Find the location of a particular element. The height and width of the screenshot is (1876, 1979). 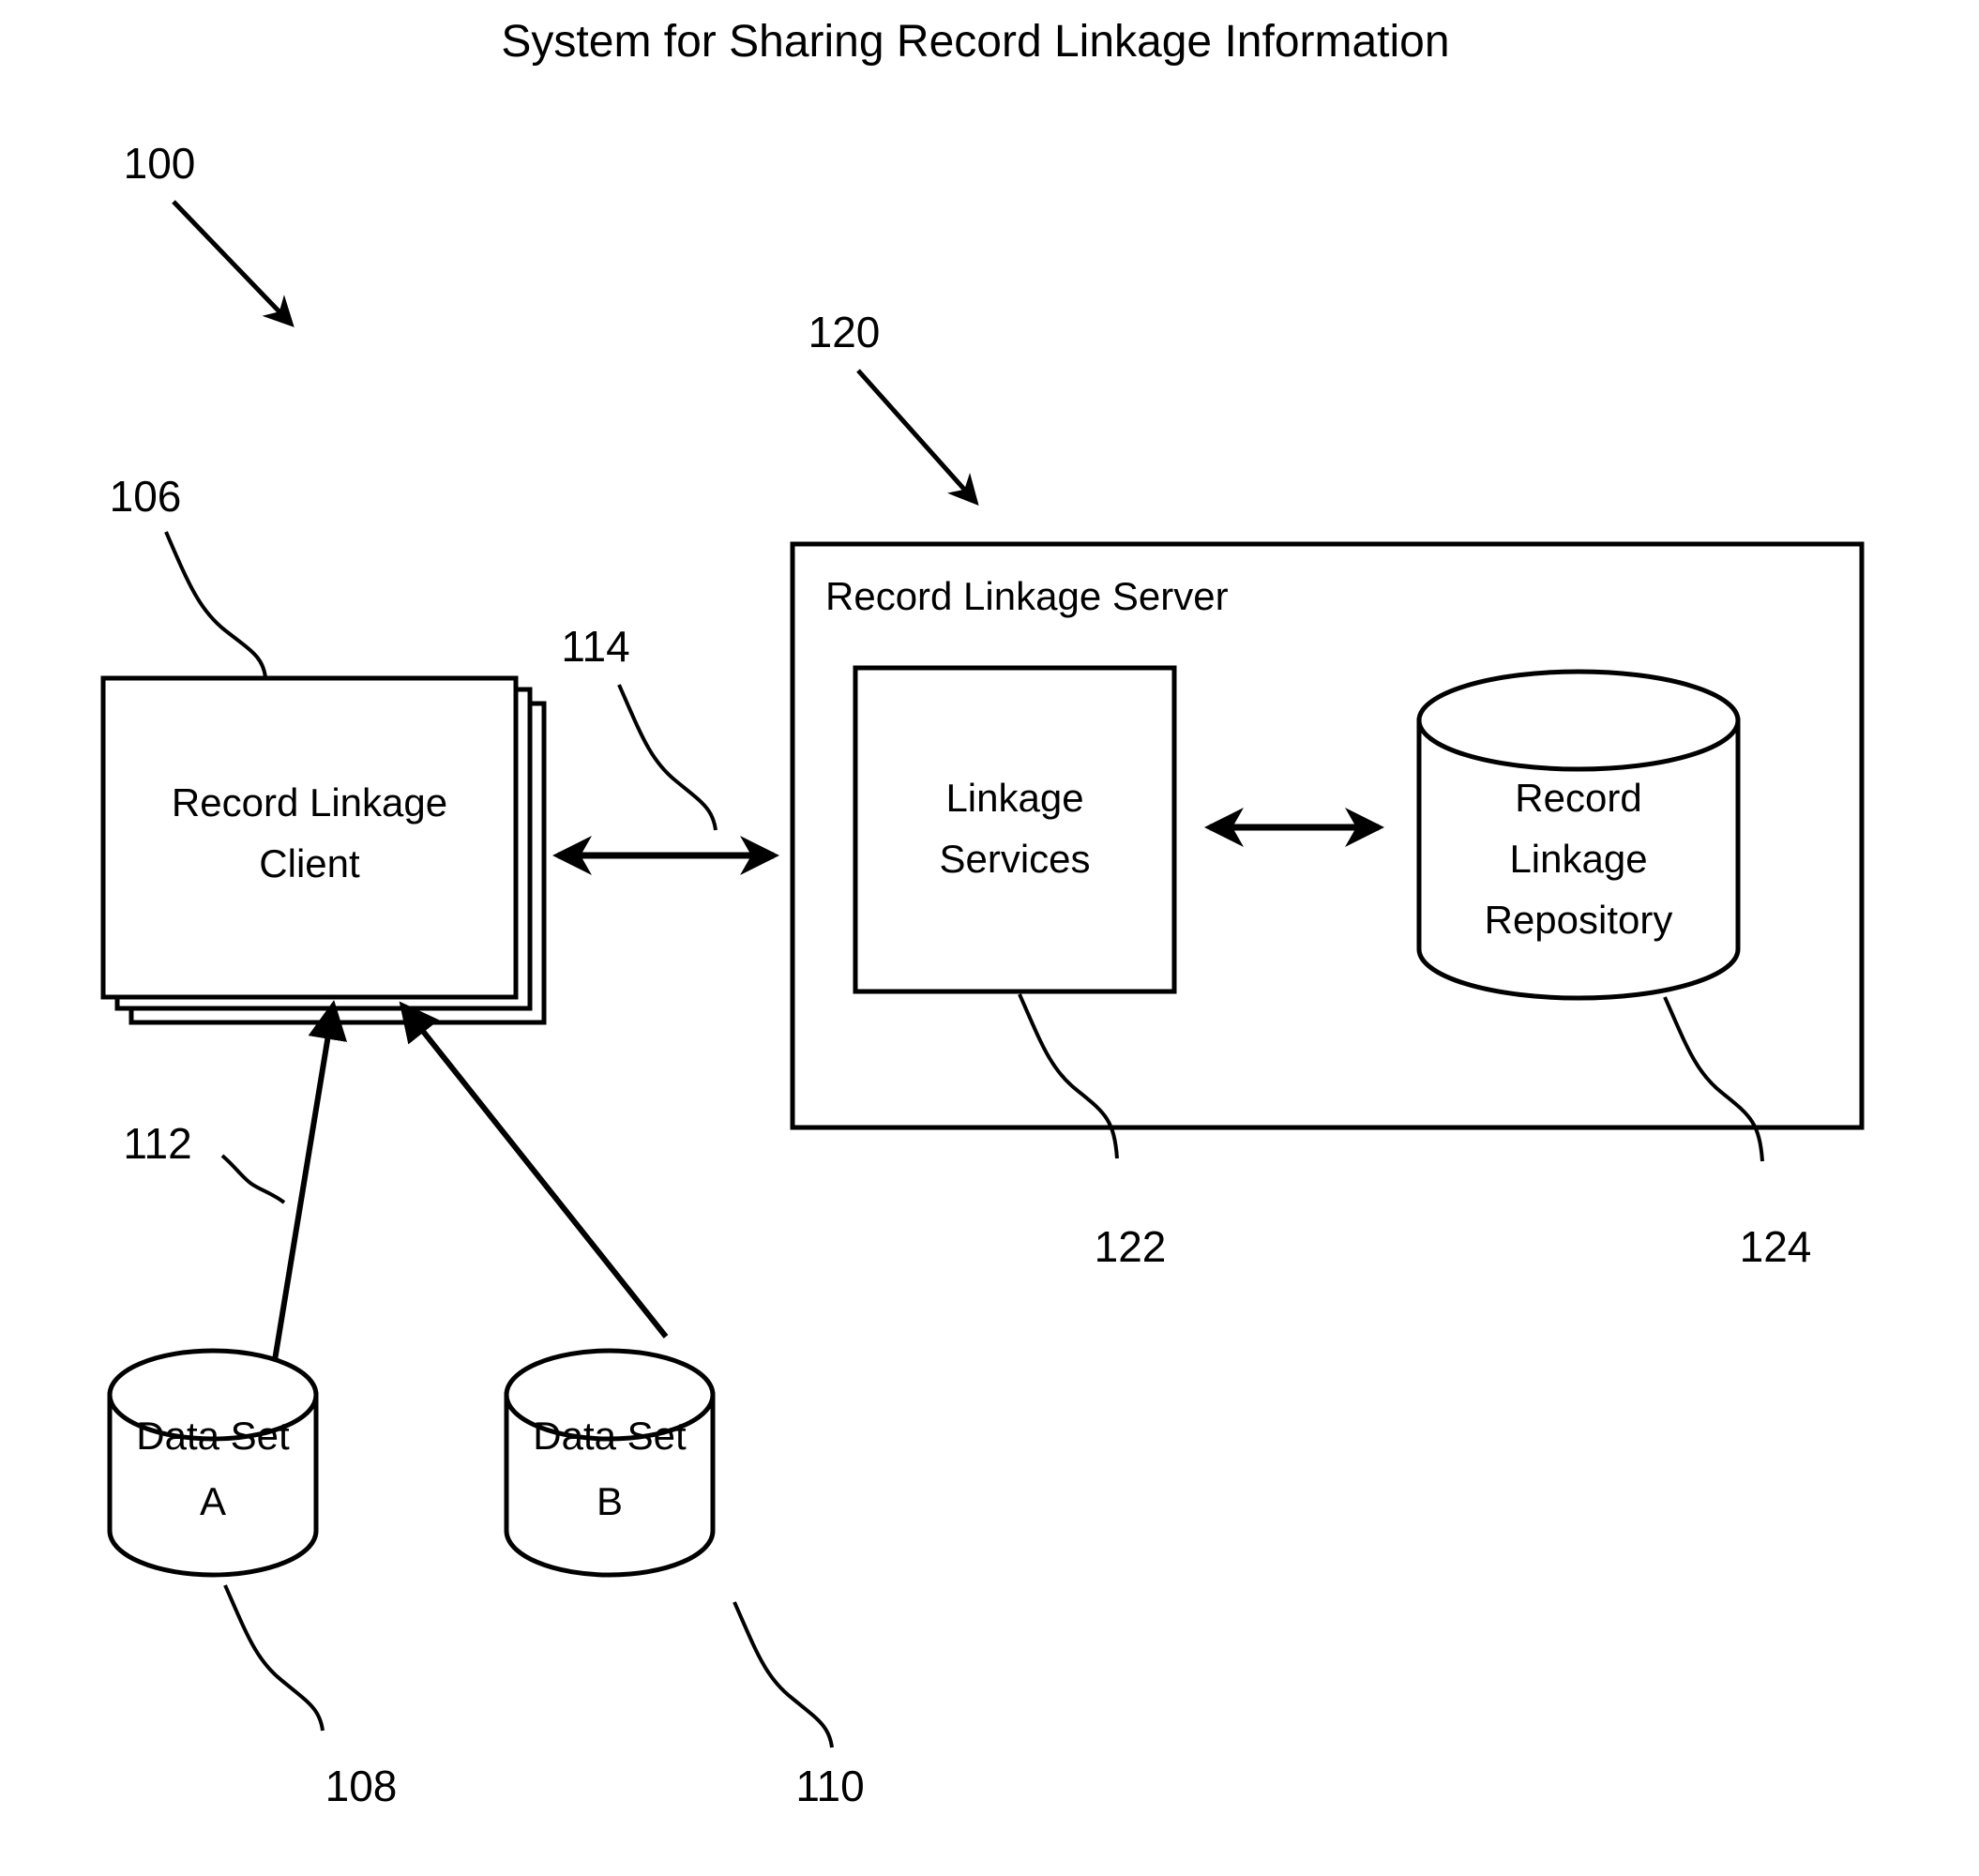

ref-numeral-122: 122 is located at coordinates (1131, 1246).